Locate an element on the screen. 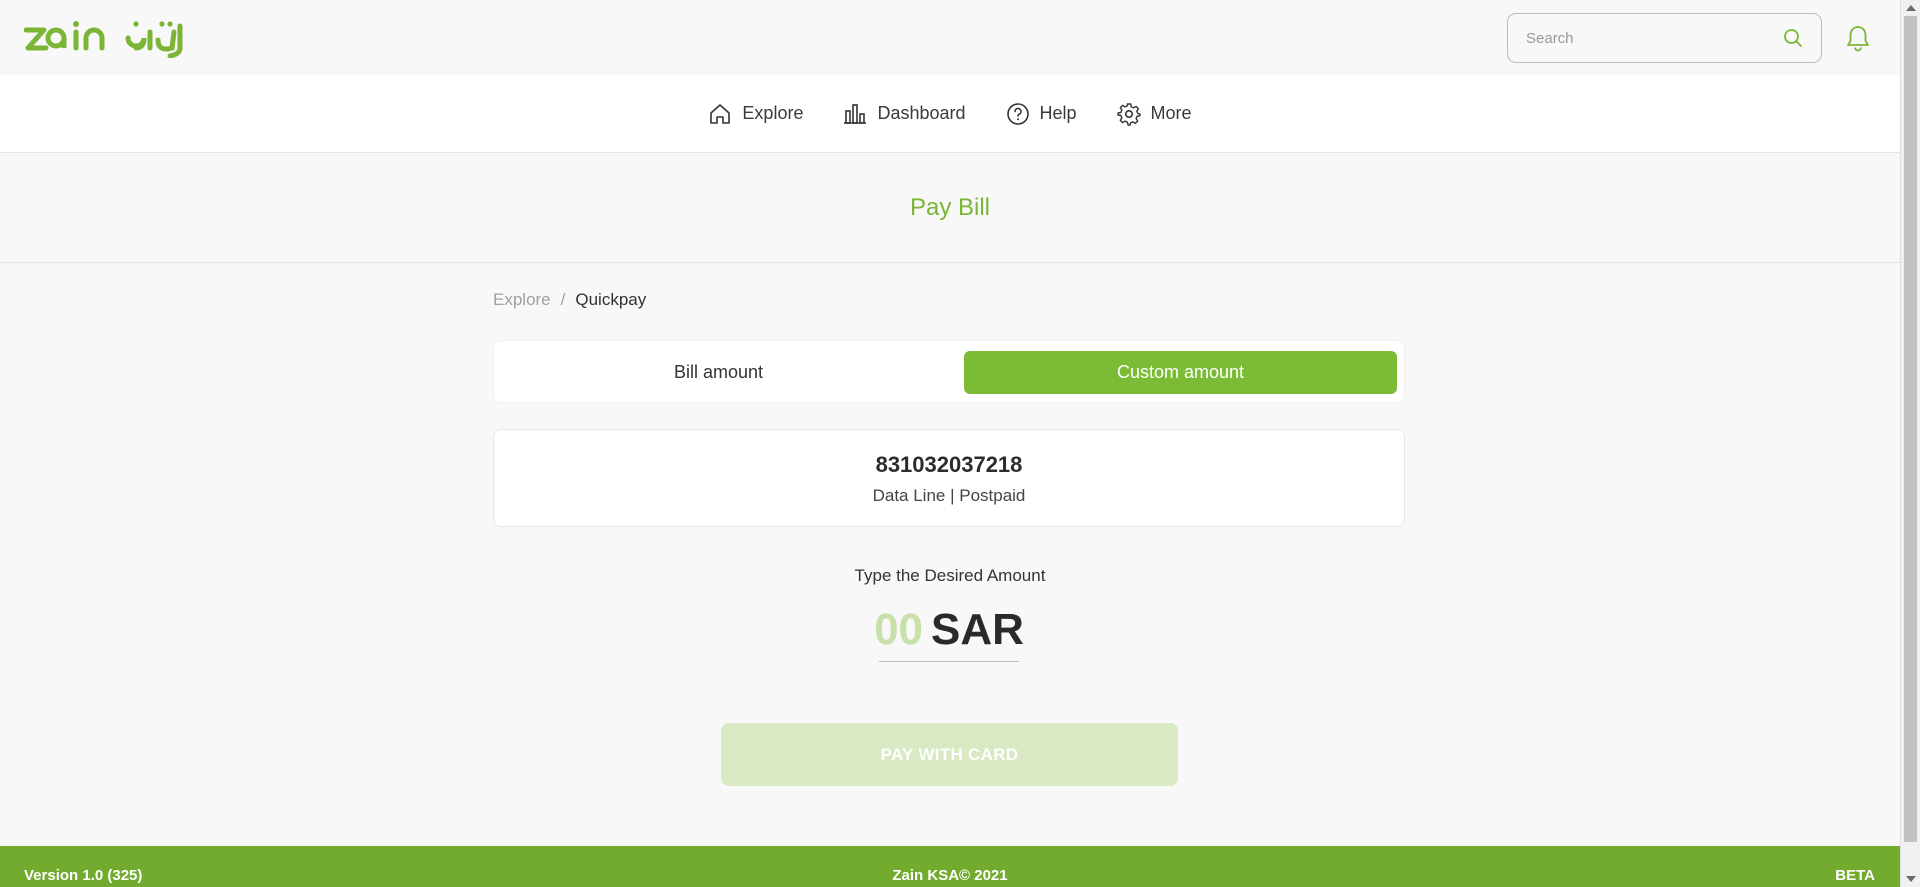 This screenshot has height=887, width=1920. breadcrumb-explore: Explore is located at coordinates (522, 300).